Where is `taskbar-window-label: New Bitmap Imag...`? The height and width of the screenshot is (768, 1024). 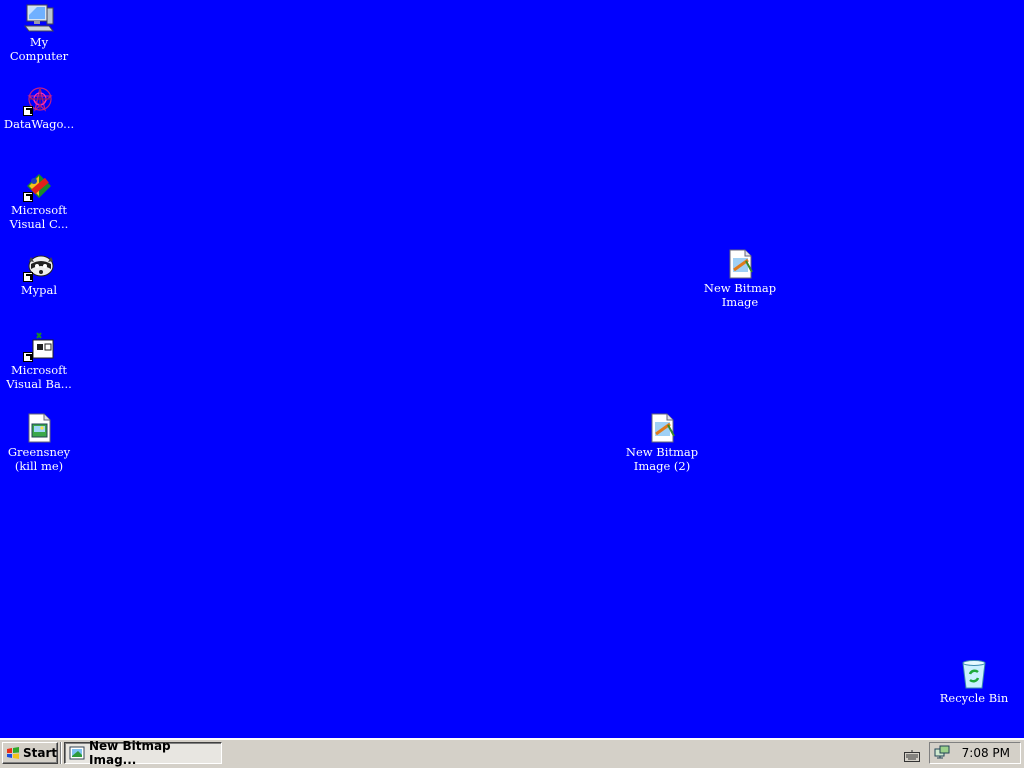
taskbar-window-label: New Bitmap Imag... is located at coordinates (130, 753).